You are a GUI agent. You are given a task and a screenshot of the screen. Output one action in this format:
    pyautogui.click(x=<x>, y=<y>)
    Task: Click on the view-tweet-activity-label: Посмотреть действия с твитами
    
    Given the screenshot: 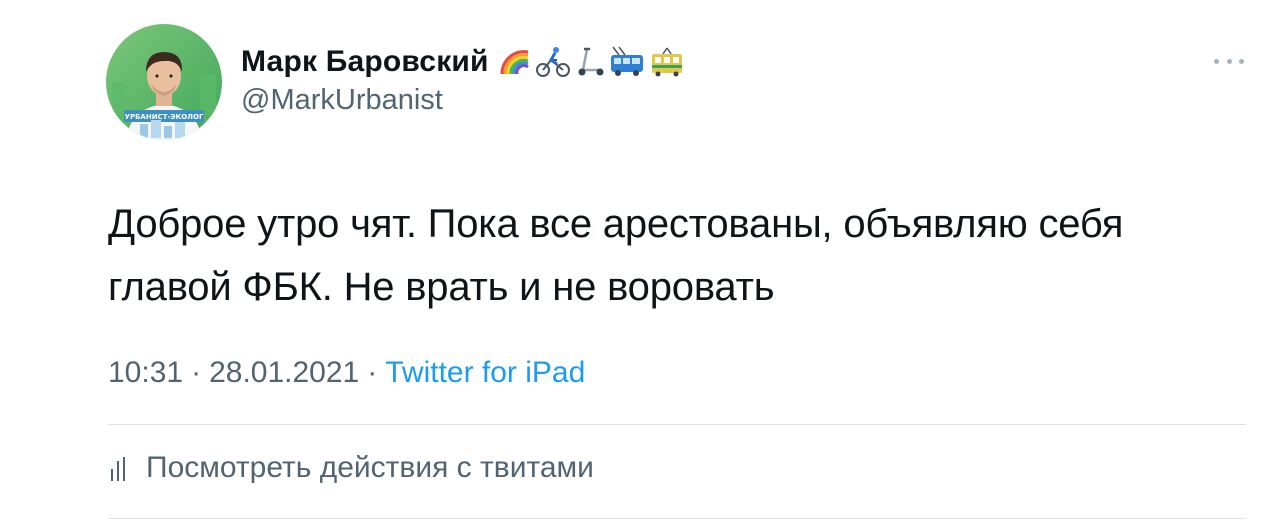 What is the action you would take?
    pyautogui.click(x=370, y=467)
    